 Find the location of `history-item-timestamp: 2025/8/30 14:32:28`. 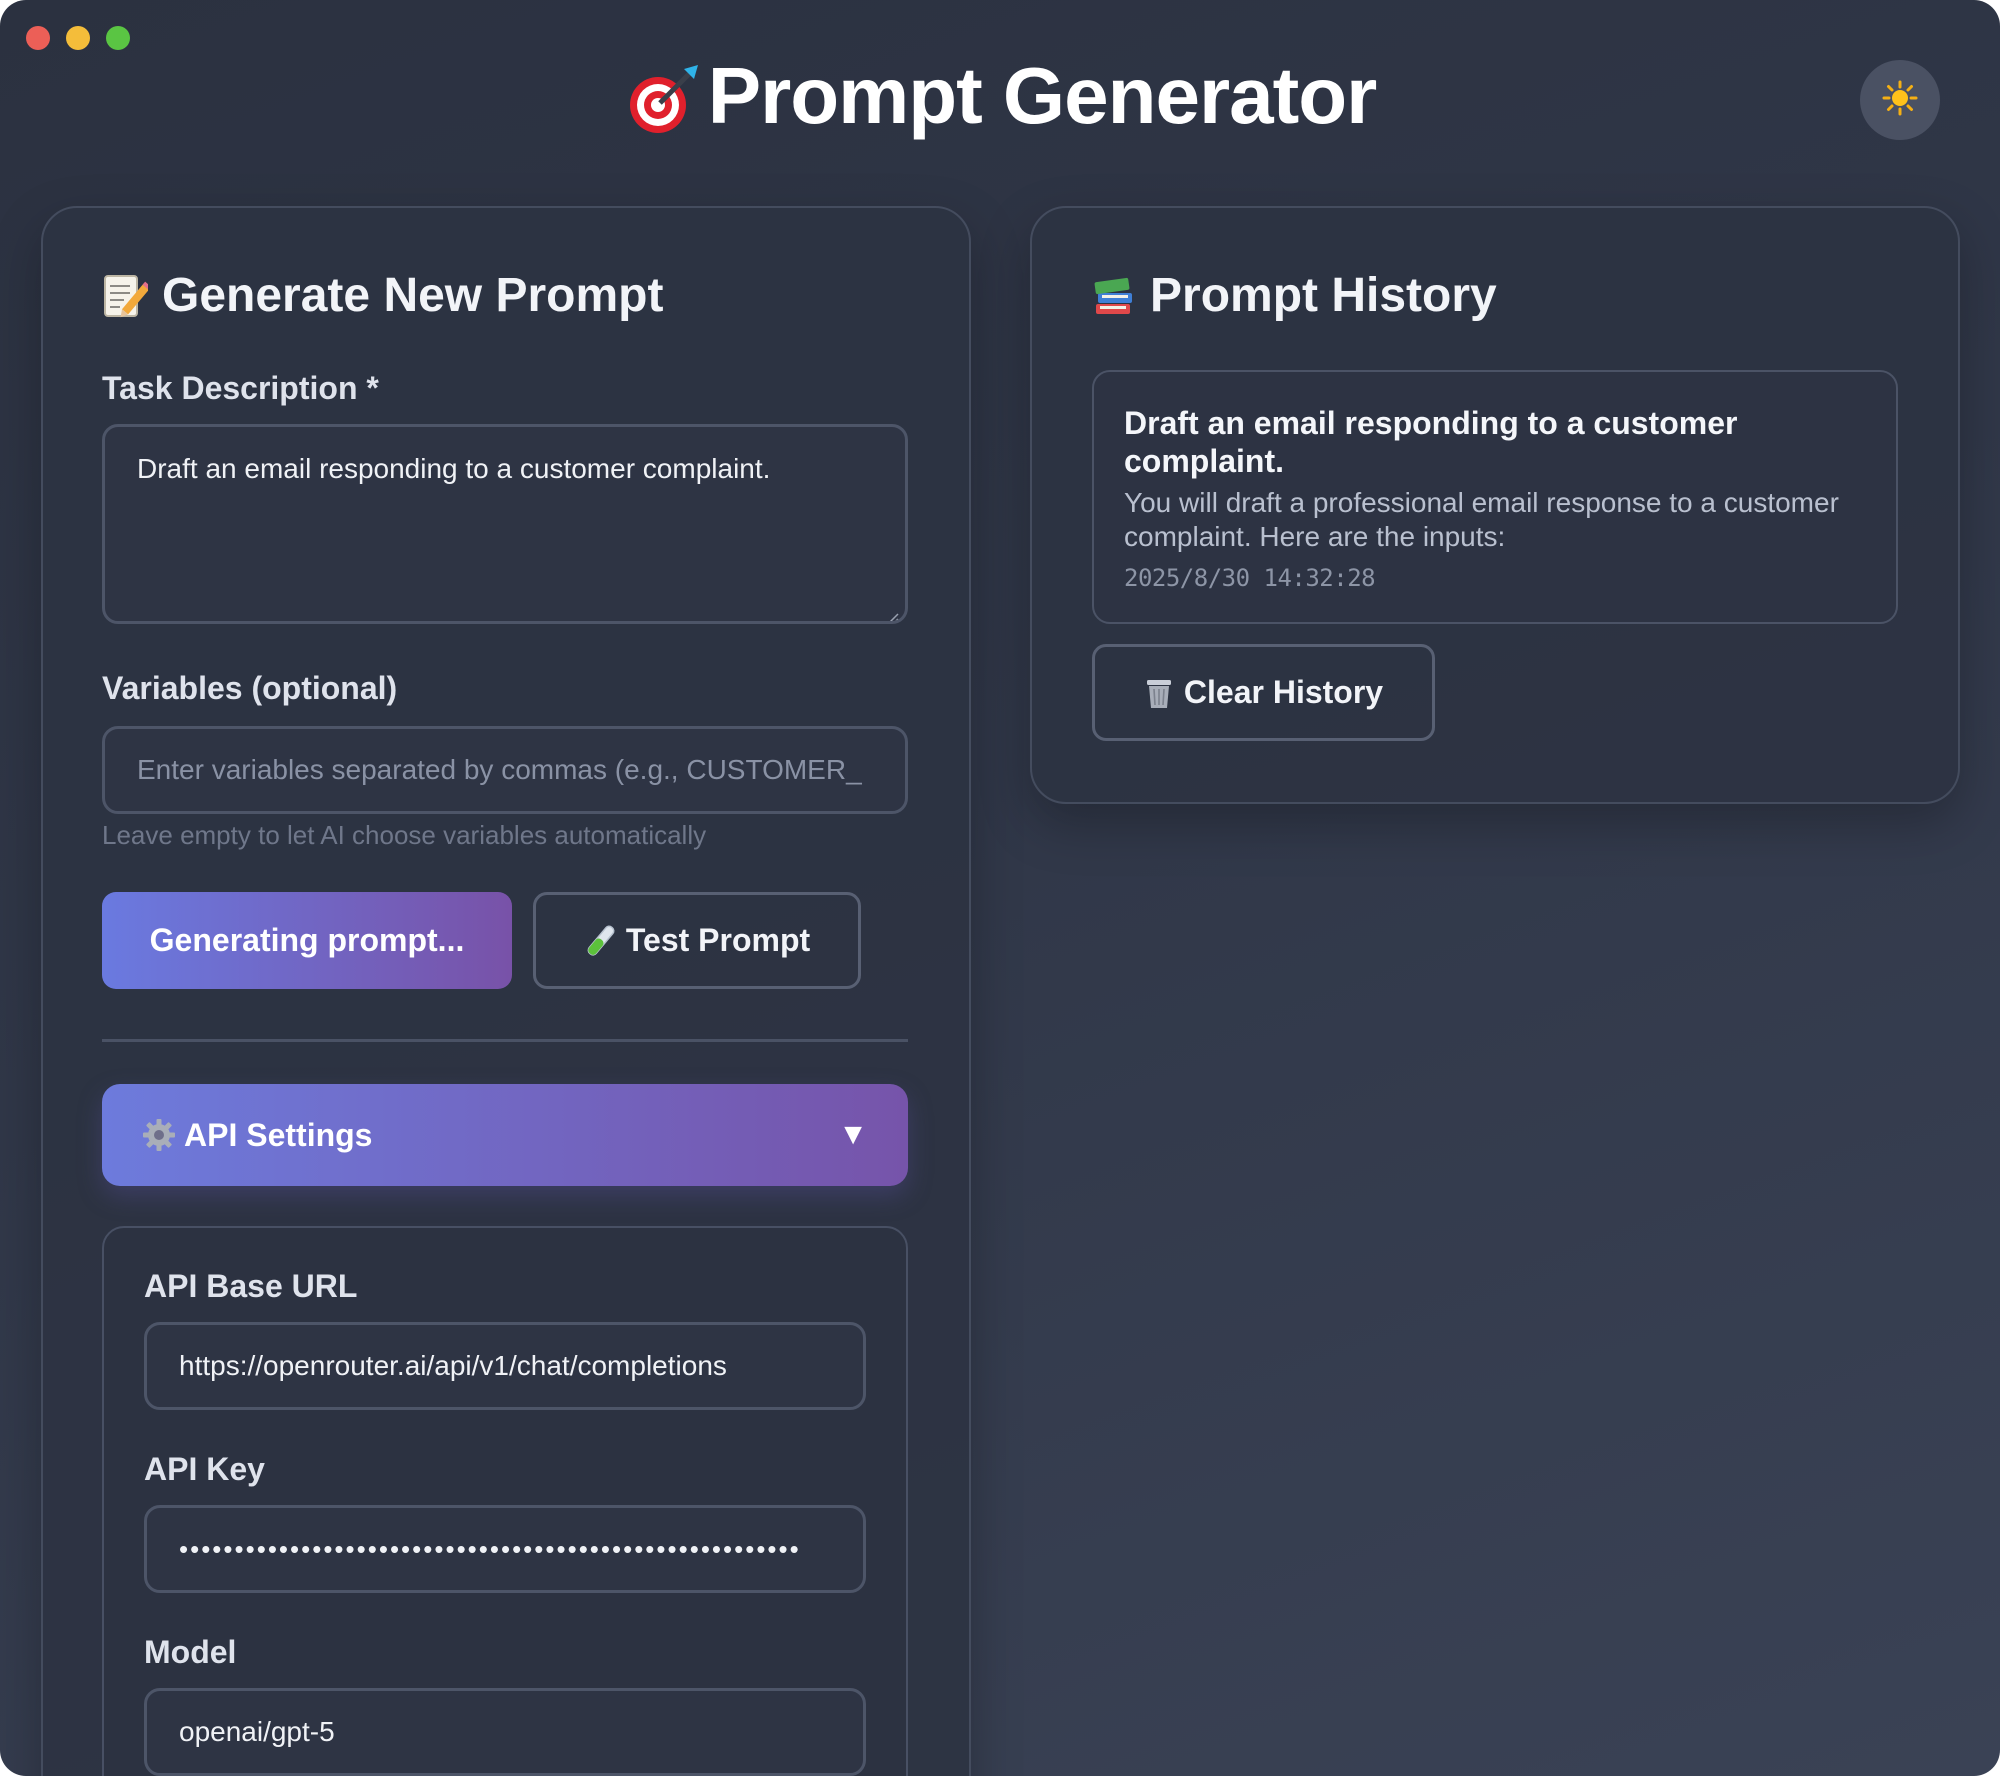

history-item-timestamp: 2025/8/30 14:32:28 is located at coordinates (1250, 578).